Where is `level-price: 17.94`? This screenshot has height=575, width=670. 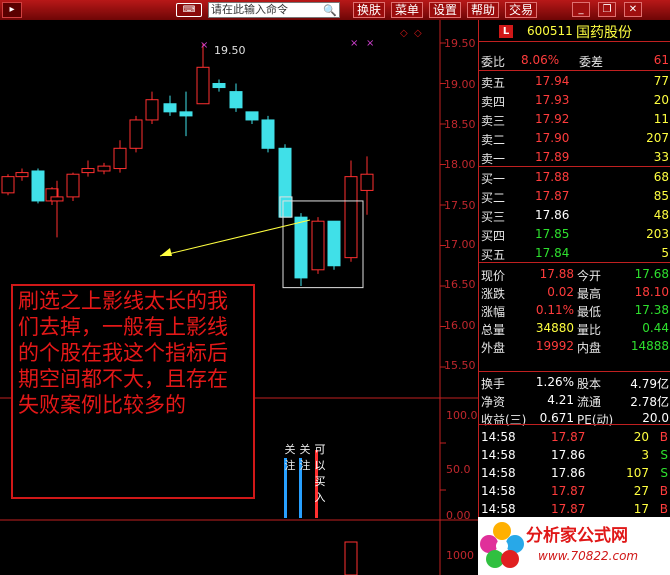 level-price: 17.94 is located at coordinates (552, 81).